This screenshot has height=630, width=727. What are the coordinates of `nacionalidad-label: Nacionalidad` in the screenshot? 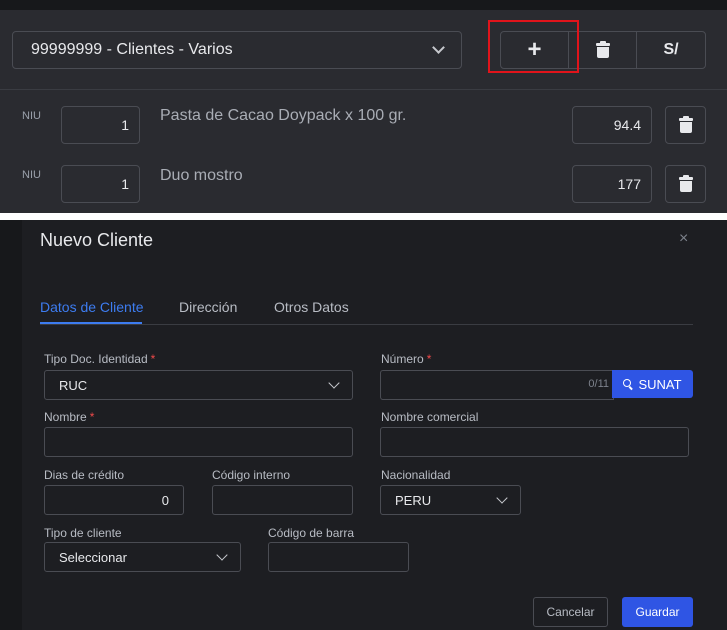 It's located at (416, 475).